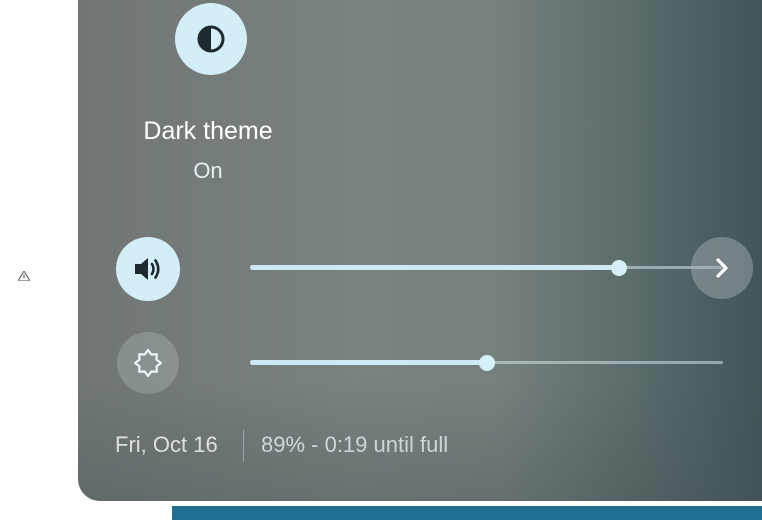  What do you see at coordinates (243, 446) in the screenshot?
I see `status-divider` at bounding box center [243, 446].